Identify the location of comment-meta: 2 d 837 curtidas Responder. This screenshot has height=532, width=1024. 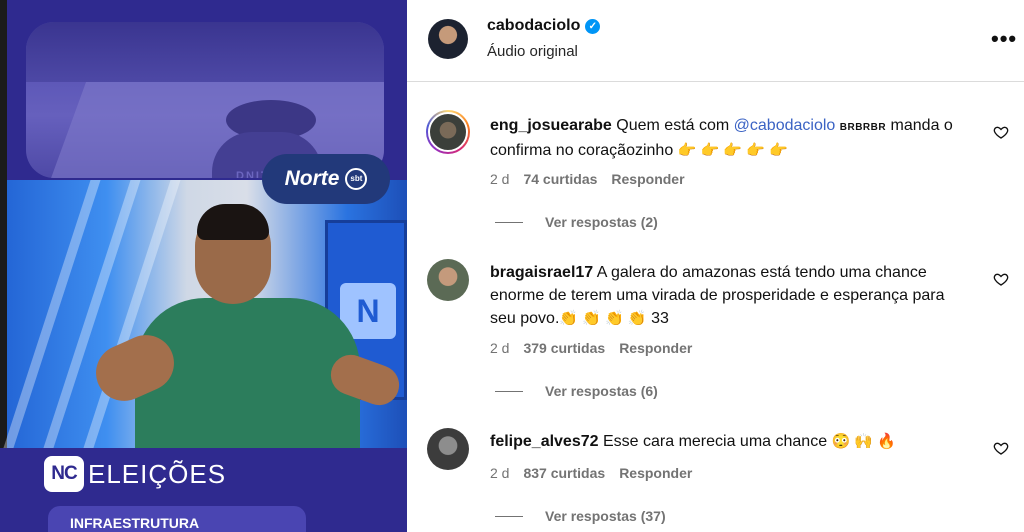
(591, 473).